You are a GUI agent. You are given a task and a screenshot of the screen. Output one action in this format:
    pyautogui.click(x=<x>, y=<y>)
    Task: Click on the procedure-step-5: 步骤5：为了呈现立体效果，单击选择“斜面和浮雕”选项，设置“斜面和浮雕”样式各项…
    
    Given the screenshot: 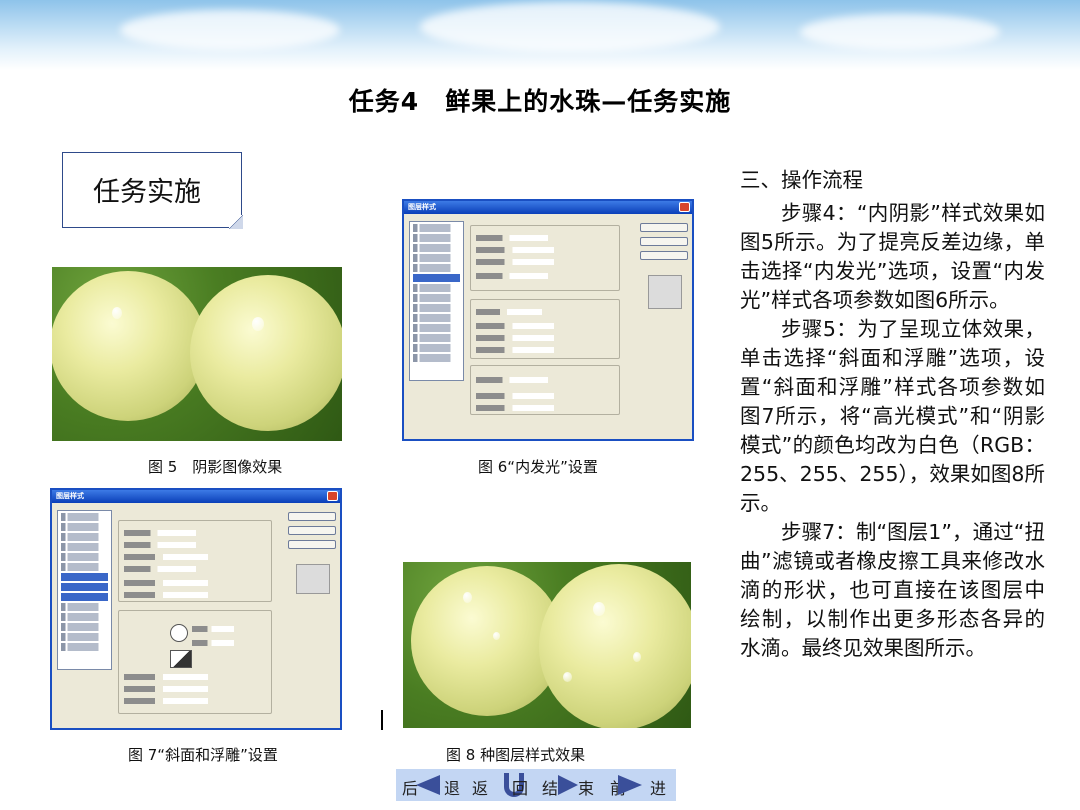 What is the action you would take?
    pyautogui.click(x=892, y=416)
    